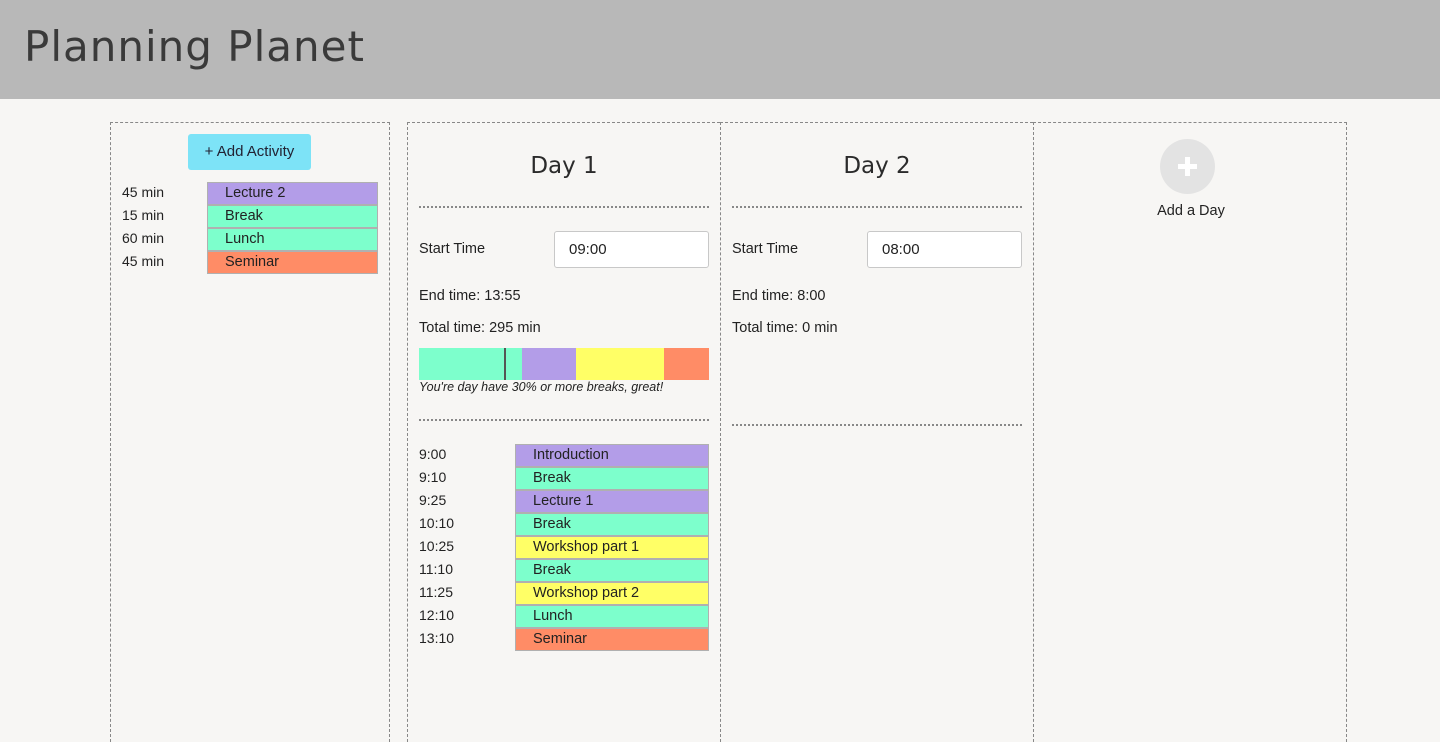  I want to click on bar-marker, so click(505, 364).